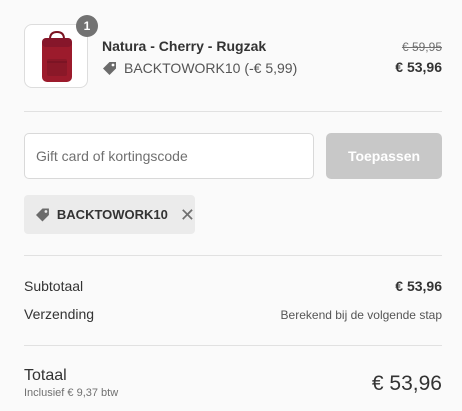 The image size is (462, 411). Describe the element at coordinates (211, 68) in the screenshot. I see `product-discount-text: BACKTOWORK10 (-€ 5,99)` at that location.